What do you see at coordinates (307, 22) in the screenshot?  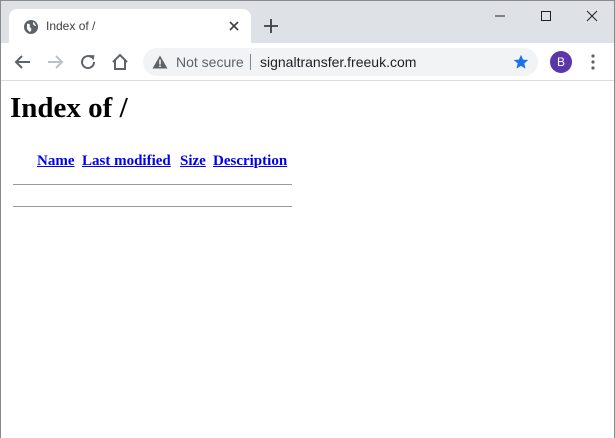 I see `tab-strip: Index of /` at bounding box center [307, 22].